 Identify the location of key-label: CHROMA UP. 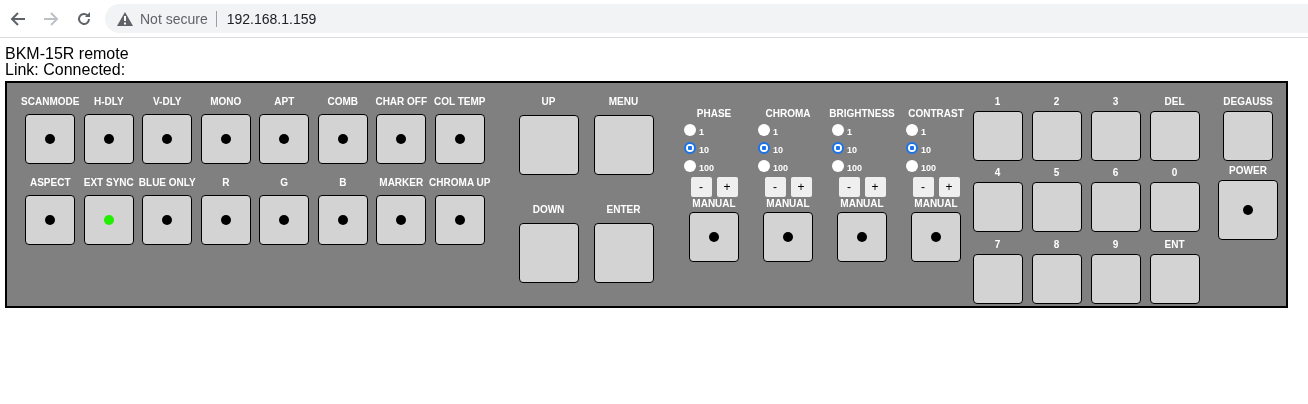
(460, 183).